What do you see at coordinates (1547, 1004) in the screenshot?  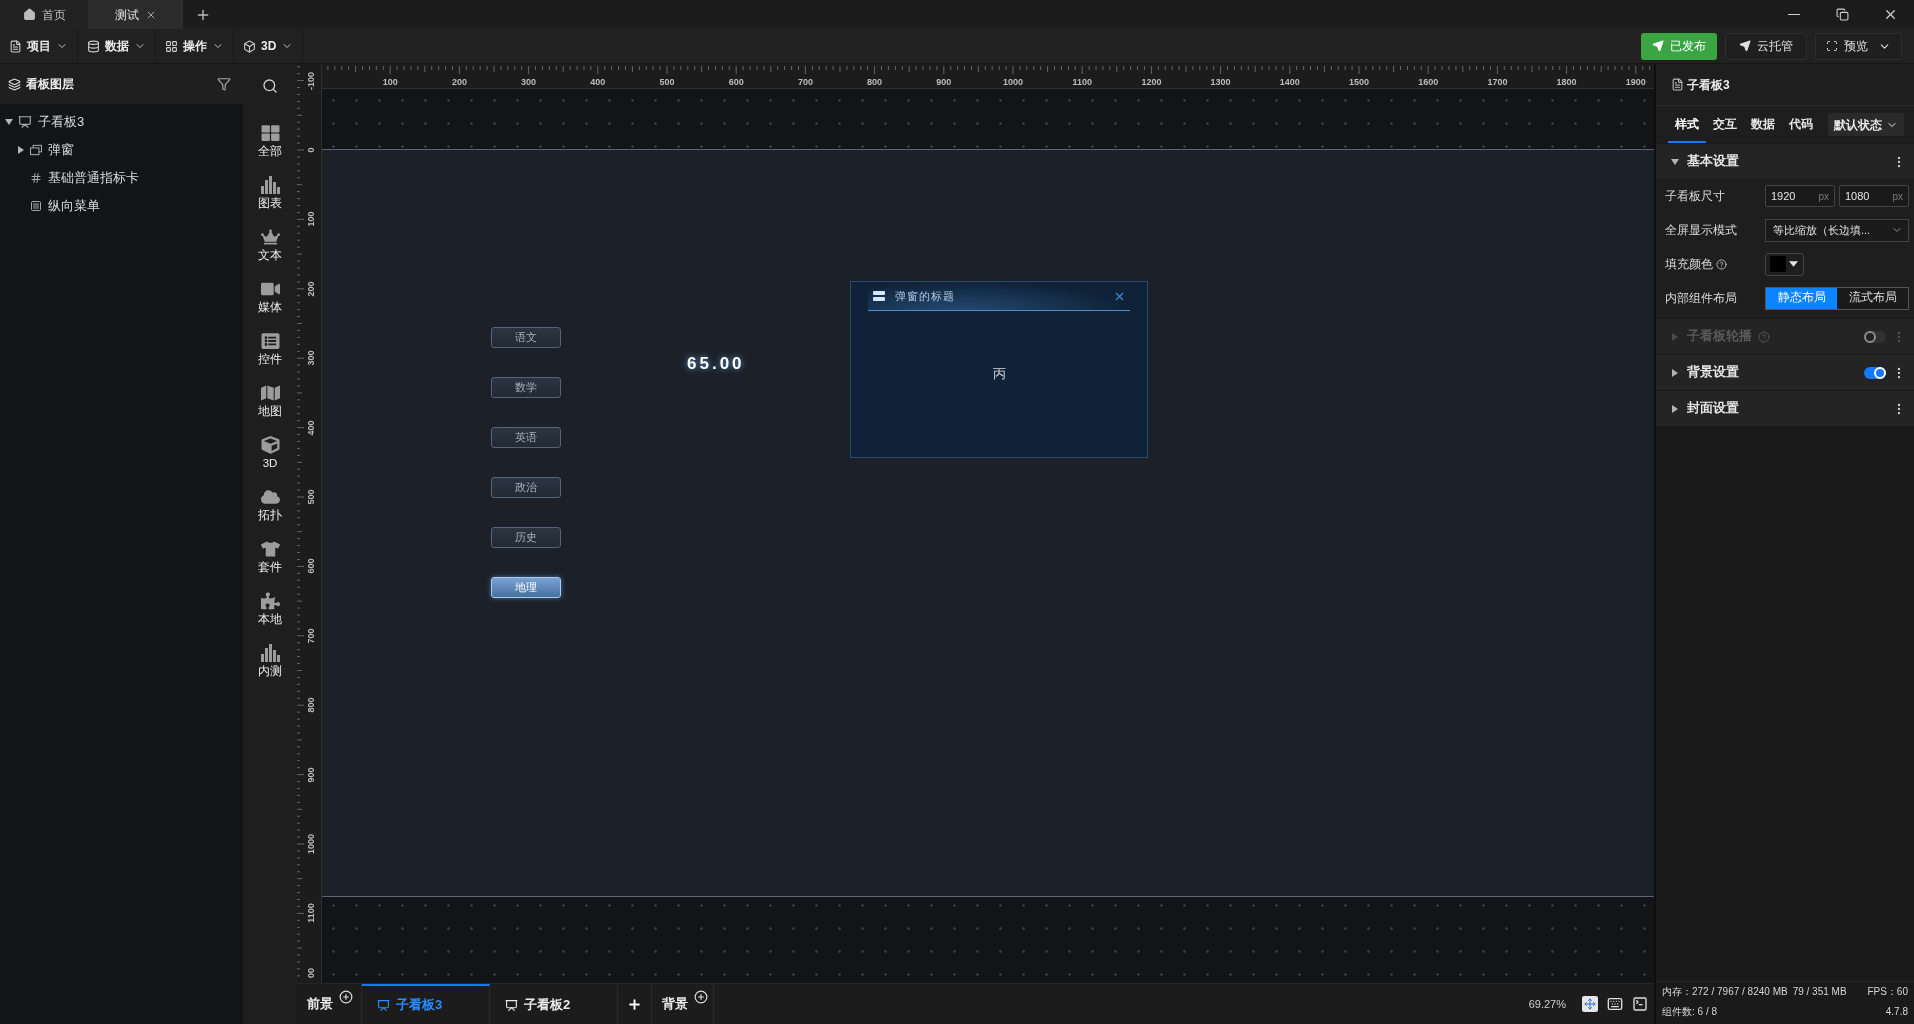 I see `zoom-level: 69.27%` at bounding box center [1547, 1004].